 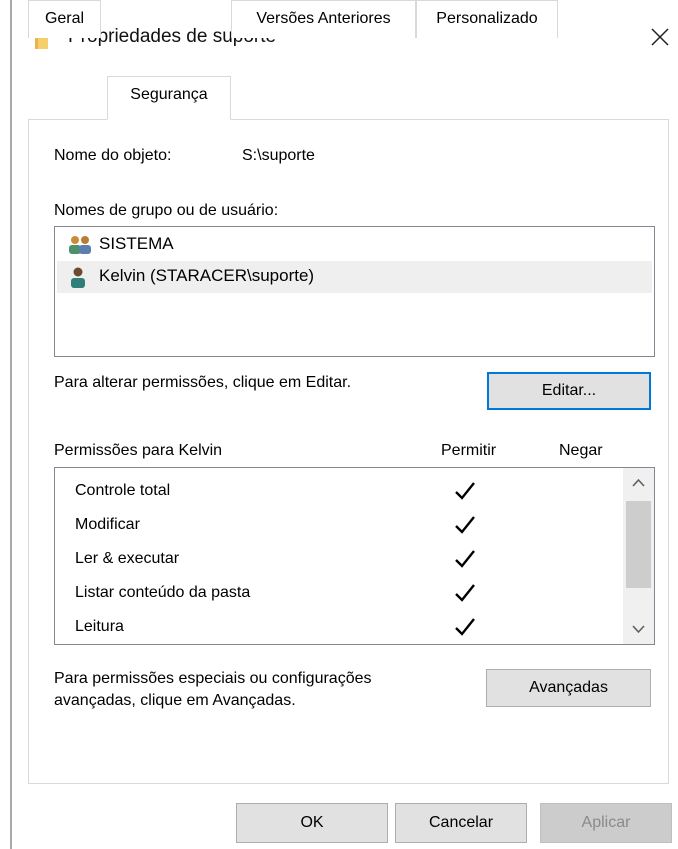 What do you see at coordinates (175, 700) in the screenshot?
I see `advanced-hint-line2: avançadas, clique em Avançadas.` at bounding box center [175, 700].